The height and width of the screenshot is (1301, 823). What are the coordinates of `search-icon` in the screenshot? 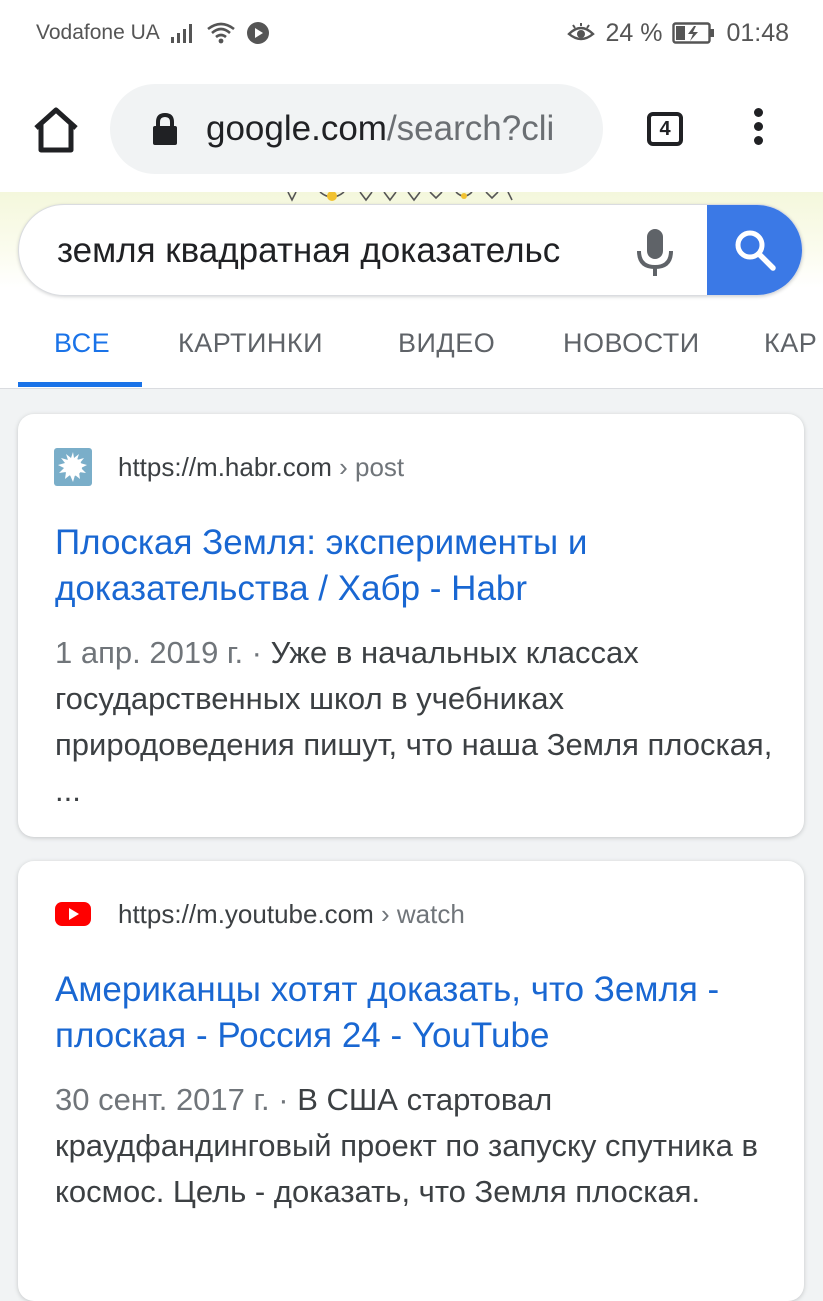 It's located at (755, 250).